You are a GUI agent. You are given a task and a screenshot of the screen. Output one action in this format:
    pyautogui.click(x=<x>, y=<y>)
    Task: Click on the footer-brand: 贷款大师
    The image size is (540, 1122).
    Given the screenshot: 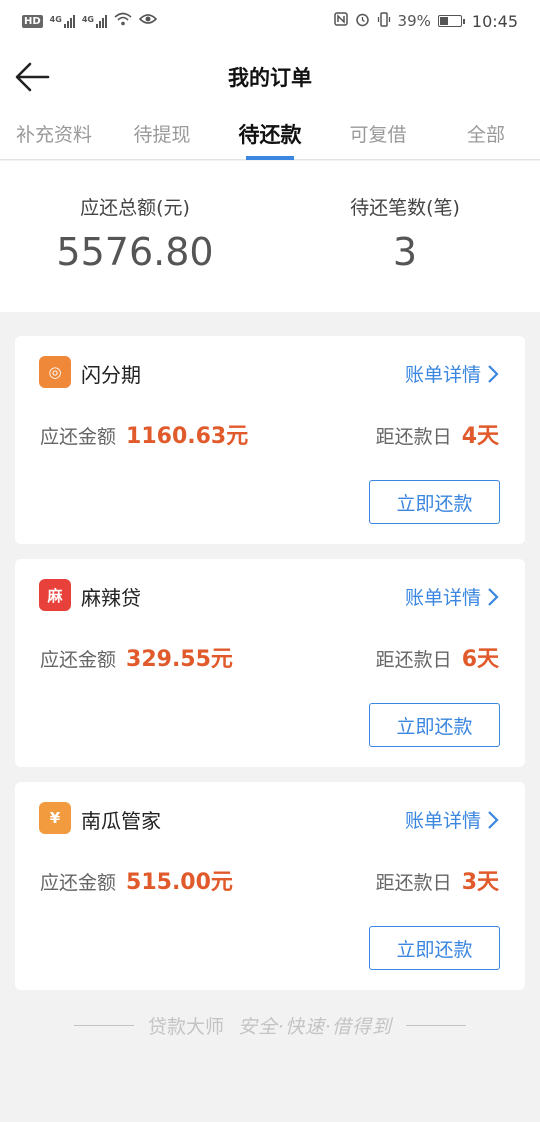 What is the action you would take?
    pyautogui.click(x=185, y=1027)
    